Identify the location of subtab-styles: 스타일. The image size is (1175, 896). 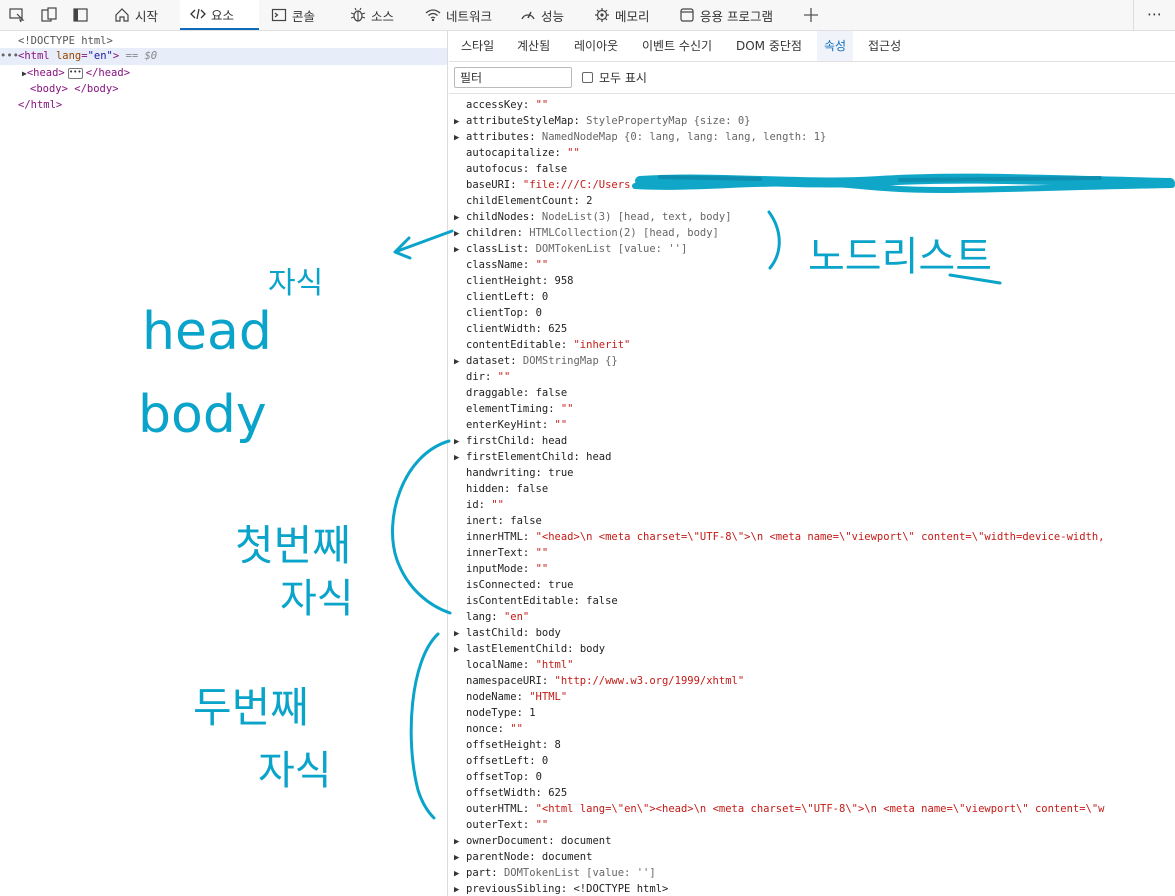
(477, 46).